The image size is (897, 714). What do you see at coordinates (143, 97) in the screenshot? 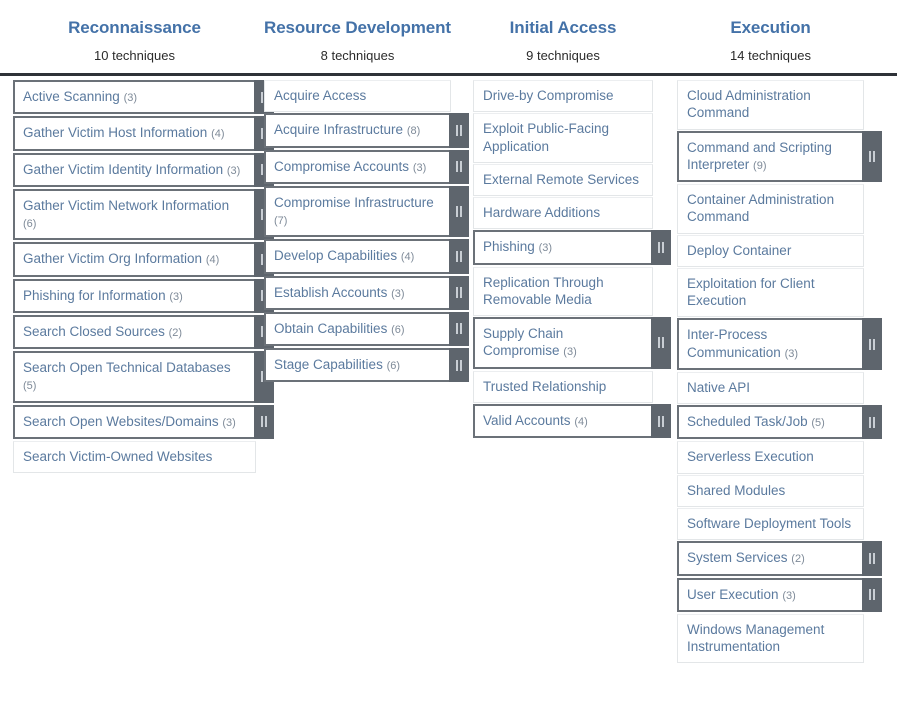
I see `technique-cell: Active Scanning (3)` at bounding box center [143, 97].